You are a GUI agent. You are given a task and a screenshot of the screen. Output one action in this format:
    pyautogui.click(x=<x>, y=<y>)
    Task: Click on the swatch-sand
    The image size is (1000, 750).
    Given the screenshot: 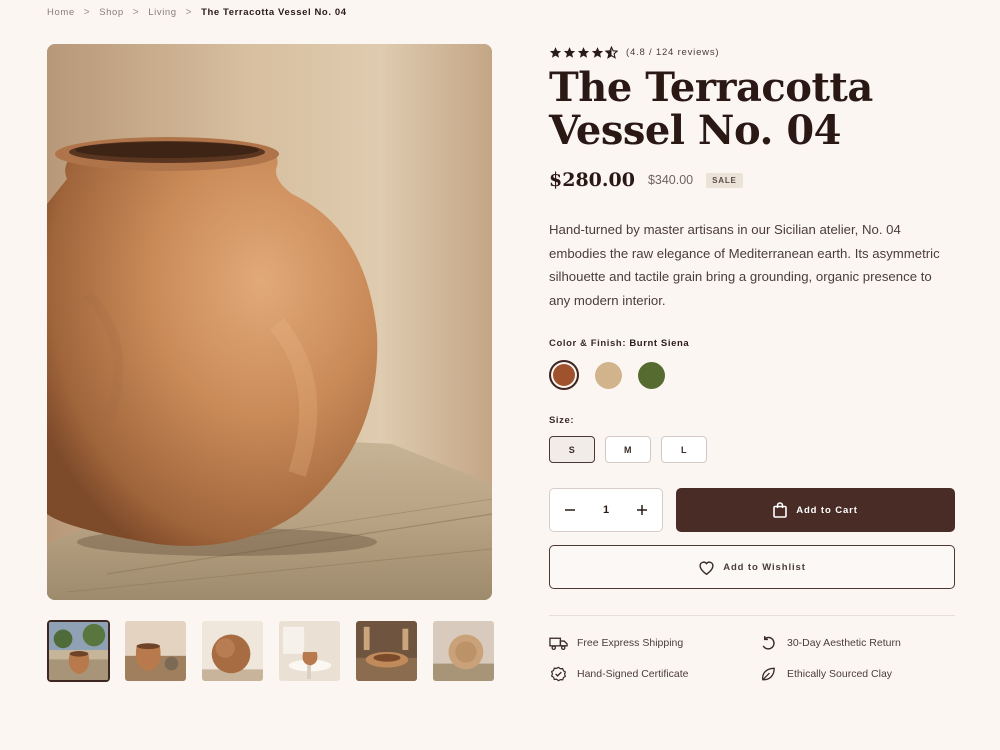 What is the action you would take?
    pyautogui.click(x=608, y=375)
    